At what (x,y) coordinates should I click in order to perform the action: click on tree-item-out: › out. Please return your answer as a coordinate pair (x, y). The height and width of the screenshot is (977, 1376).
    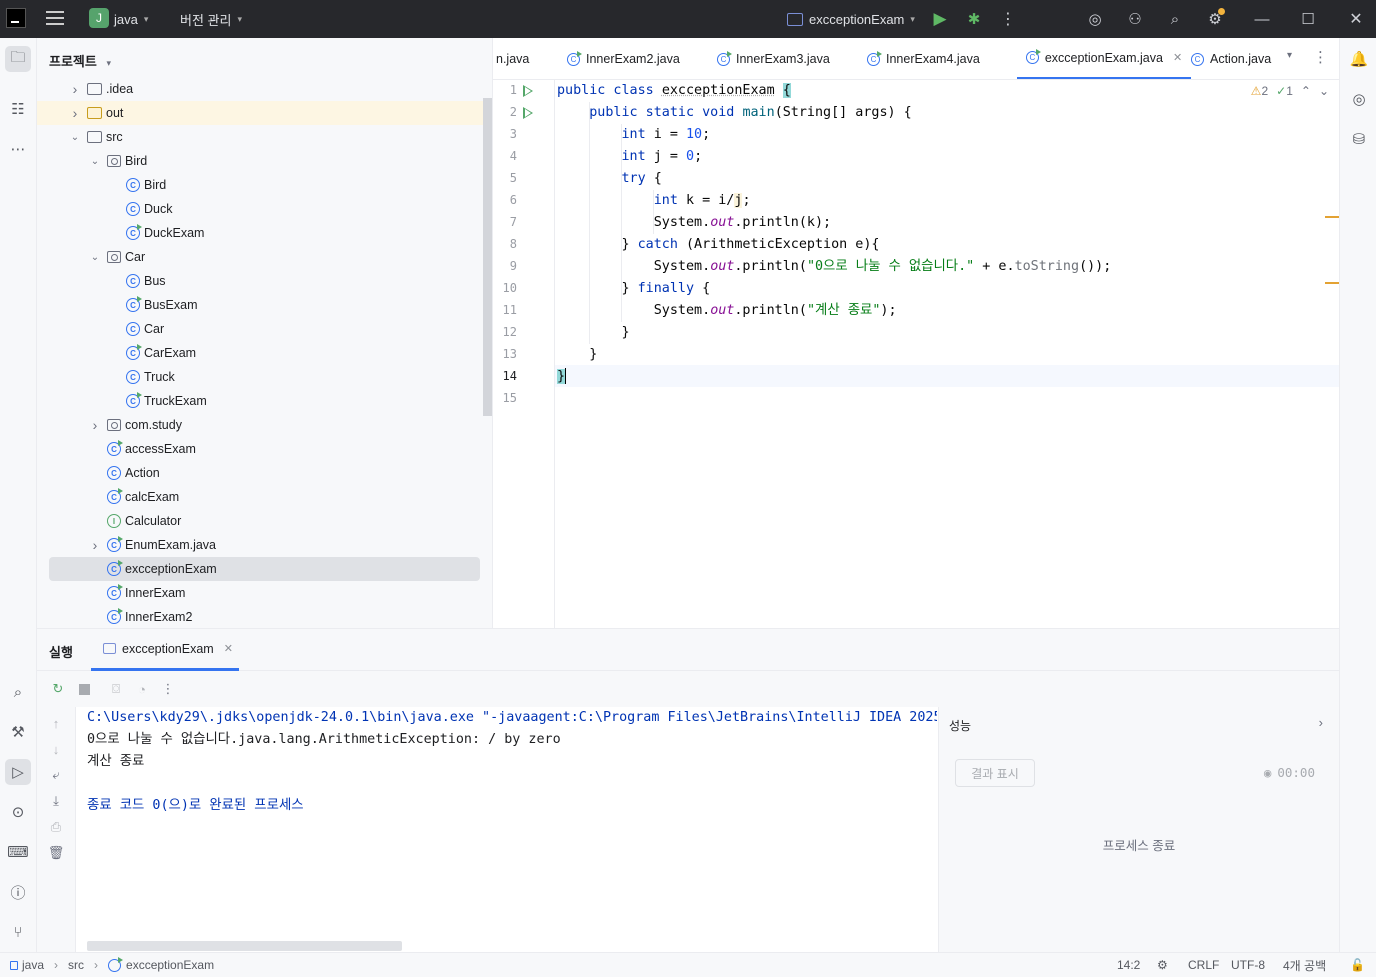
    Looking at the image, I should click on (264, 113).